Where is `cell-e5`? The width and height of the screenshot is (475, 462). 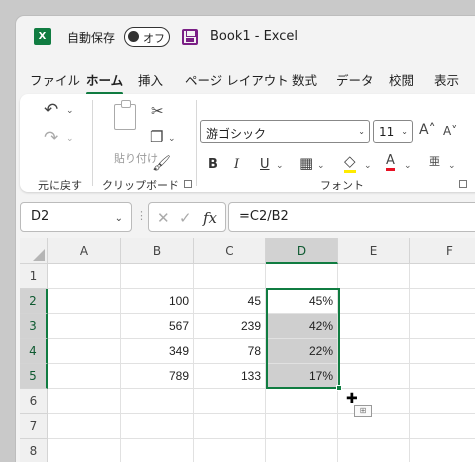 cell-e5 is located at coordinates (374, 376).